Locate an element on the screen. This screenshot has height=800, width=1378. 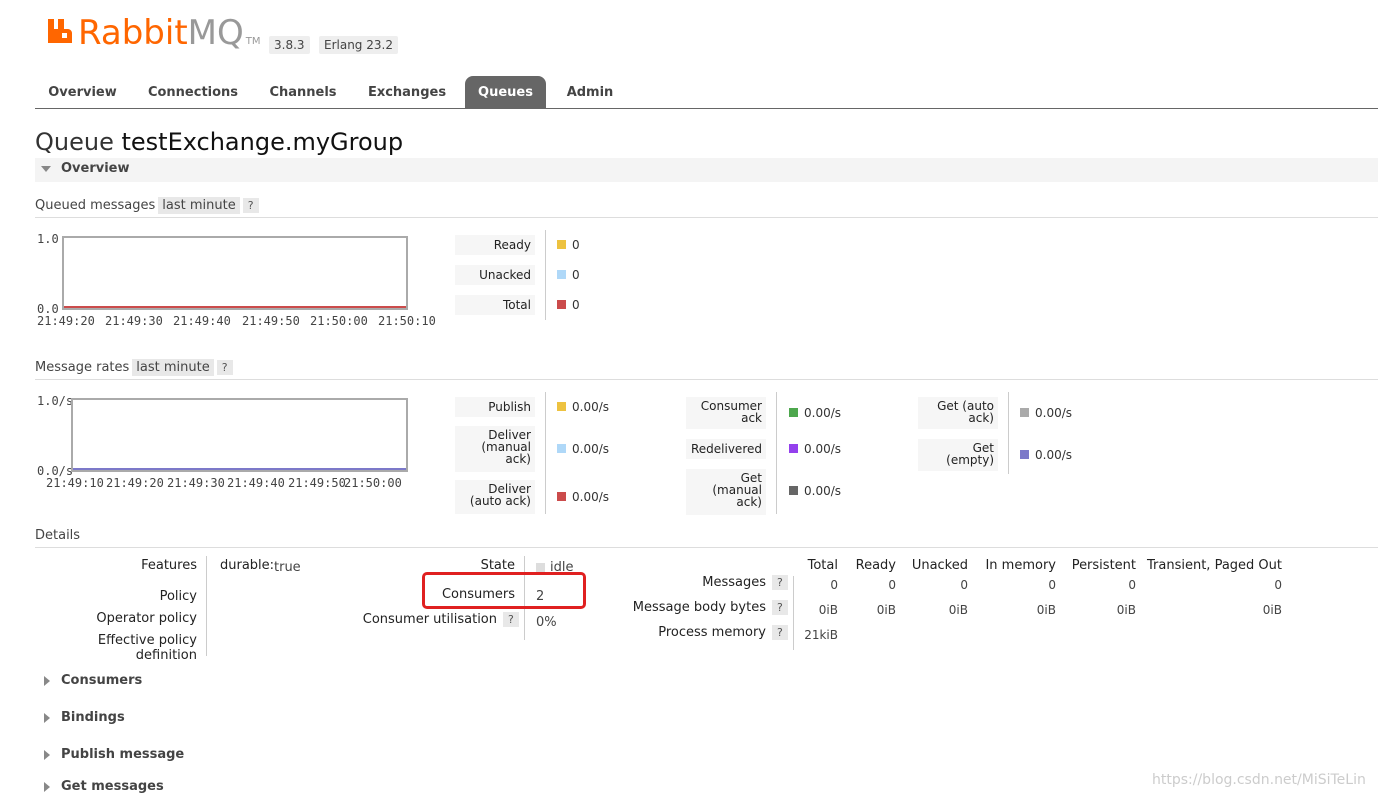
rates-range-selector: last minute is located at coordinates (173, 367).